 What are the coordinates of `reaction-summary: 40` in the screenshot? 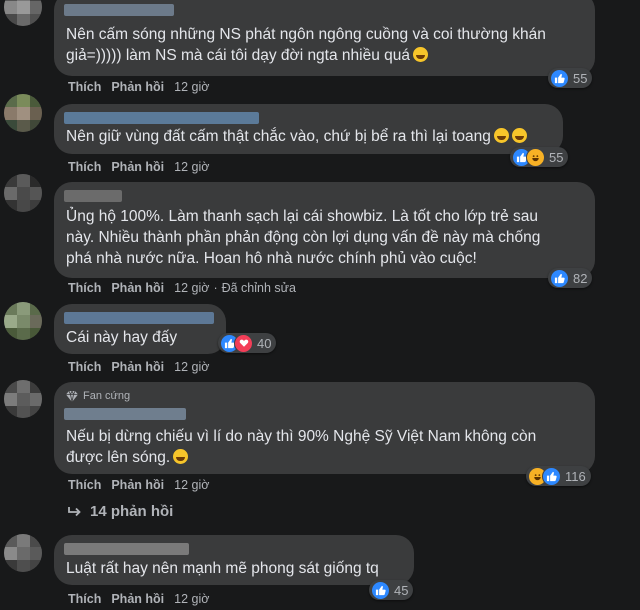 It's located at (247, 343).